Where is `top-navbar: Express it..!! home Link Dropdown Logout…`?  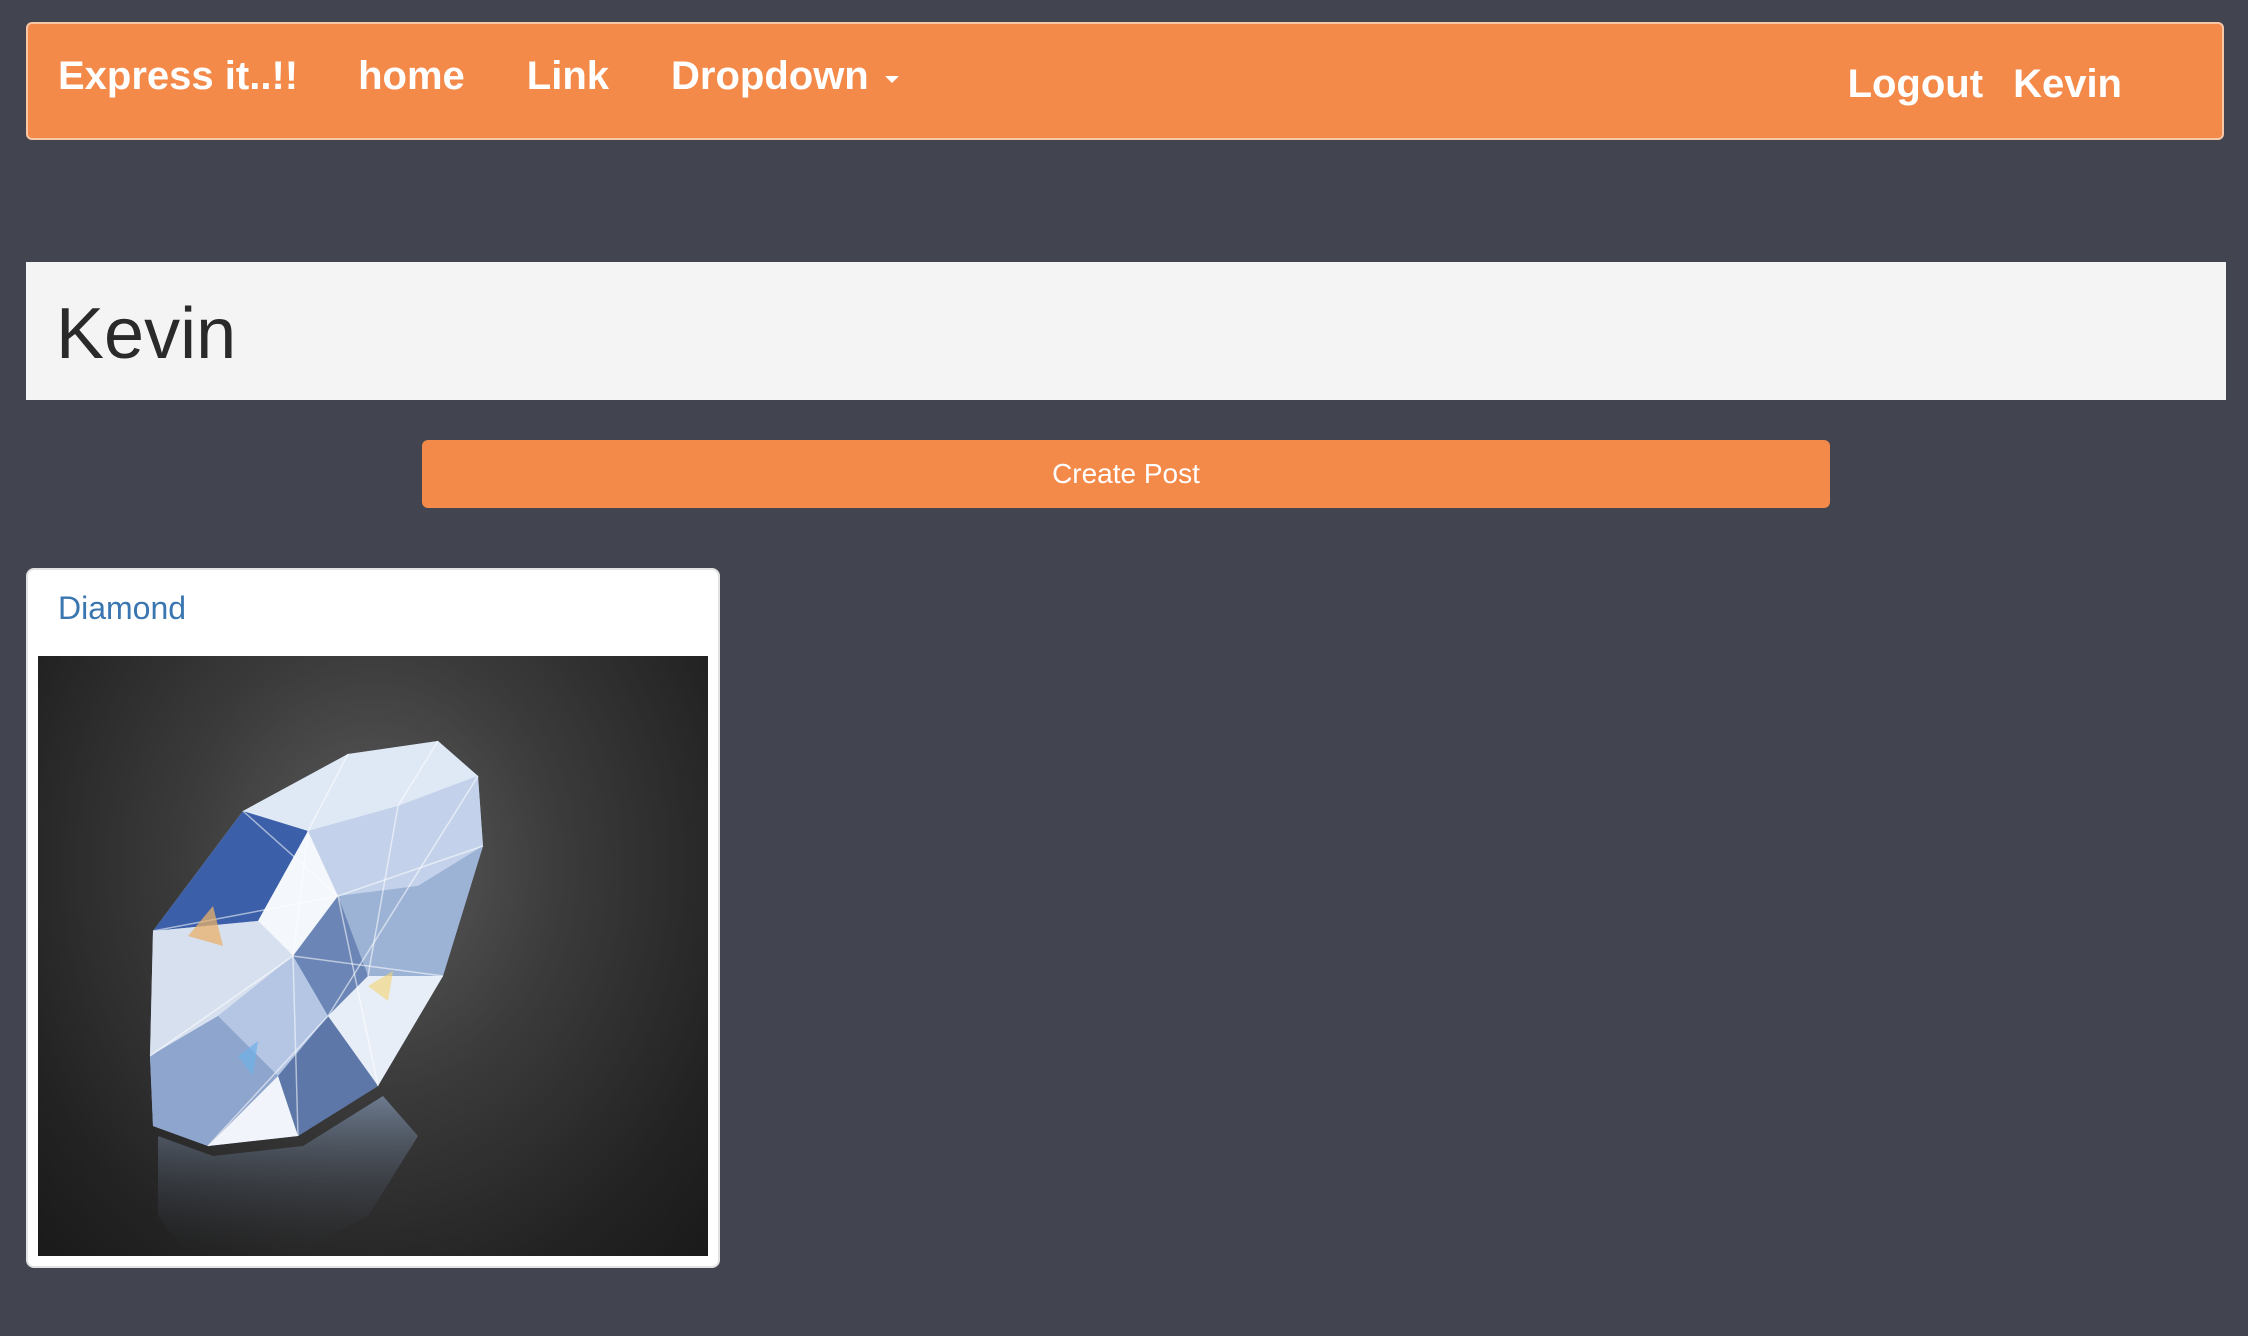
top-navbar: Express it..!! home Link Dropdown Logout… is located at coordinates (1125, 81).